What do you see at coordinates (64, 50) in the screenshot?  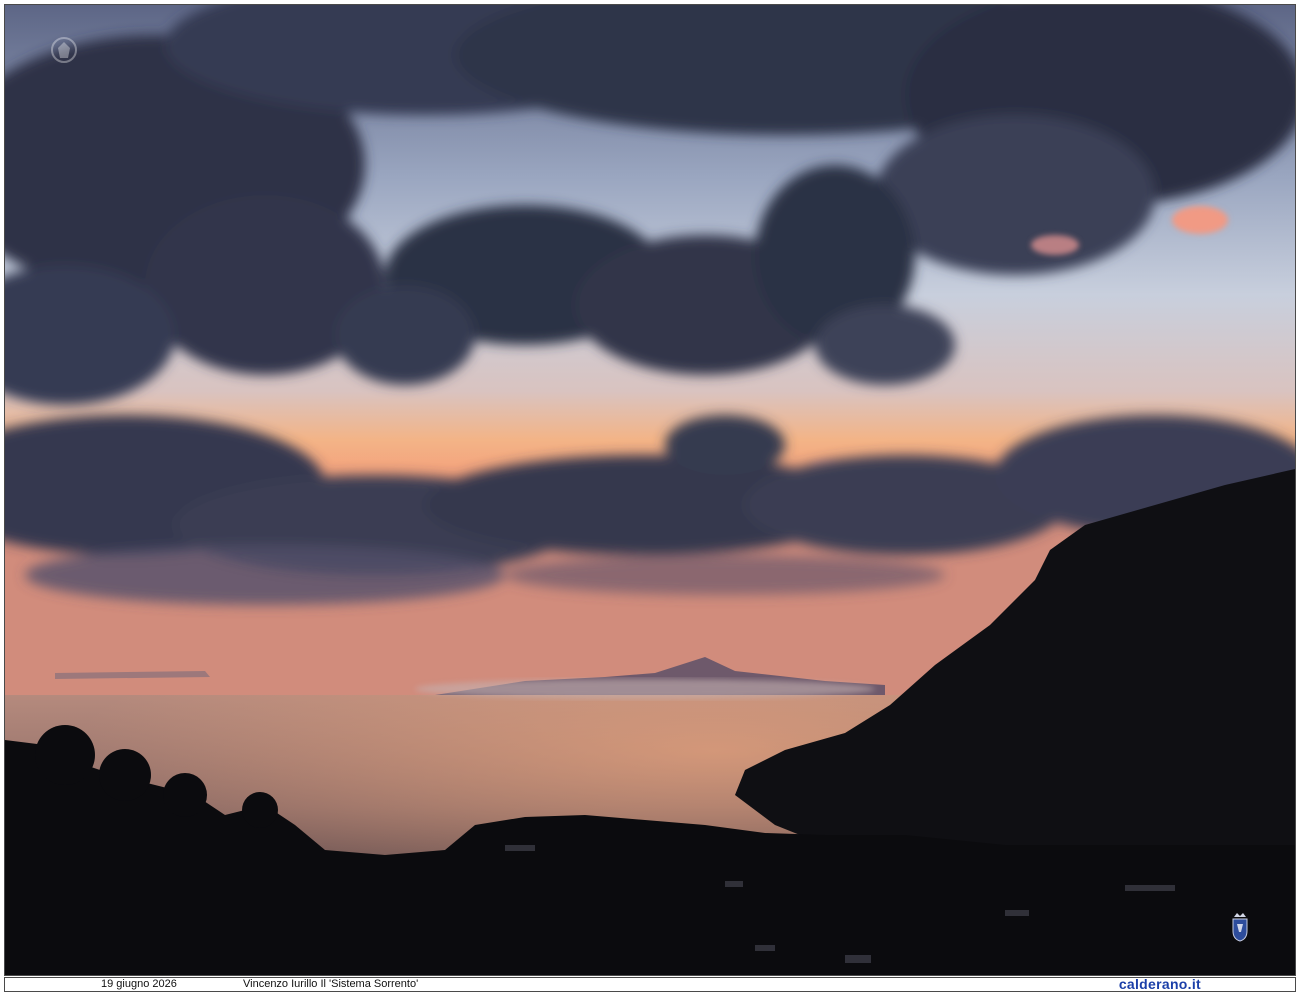 I see `crest-watermark-icon` at bounding box center [64, 50].